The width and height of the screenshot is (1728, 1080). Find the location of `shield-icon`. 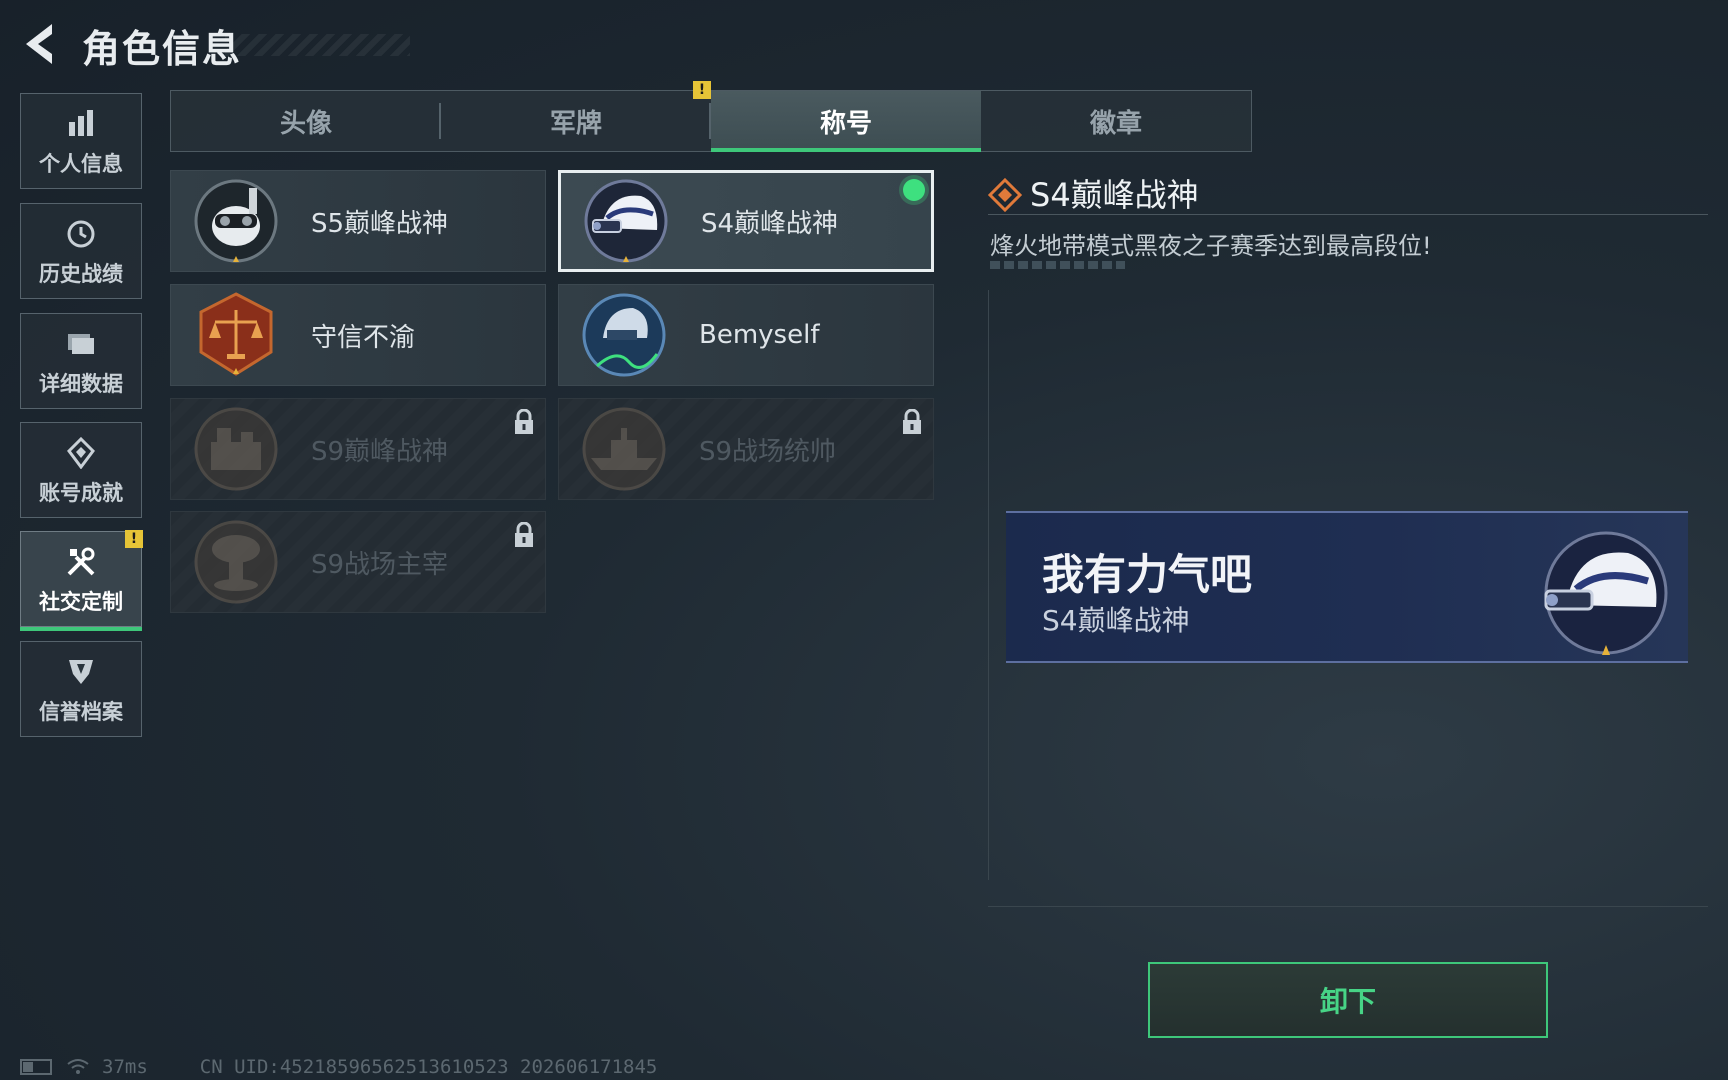

shield-icon is located at coordinates (81, 672).